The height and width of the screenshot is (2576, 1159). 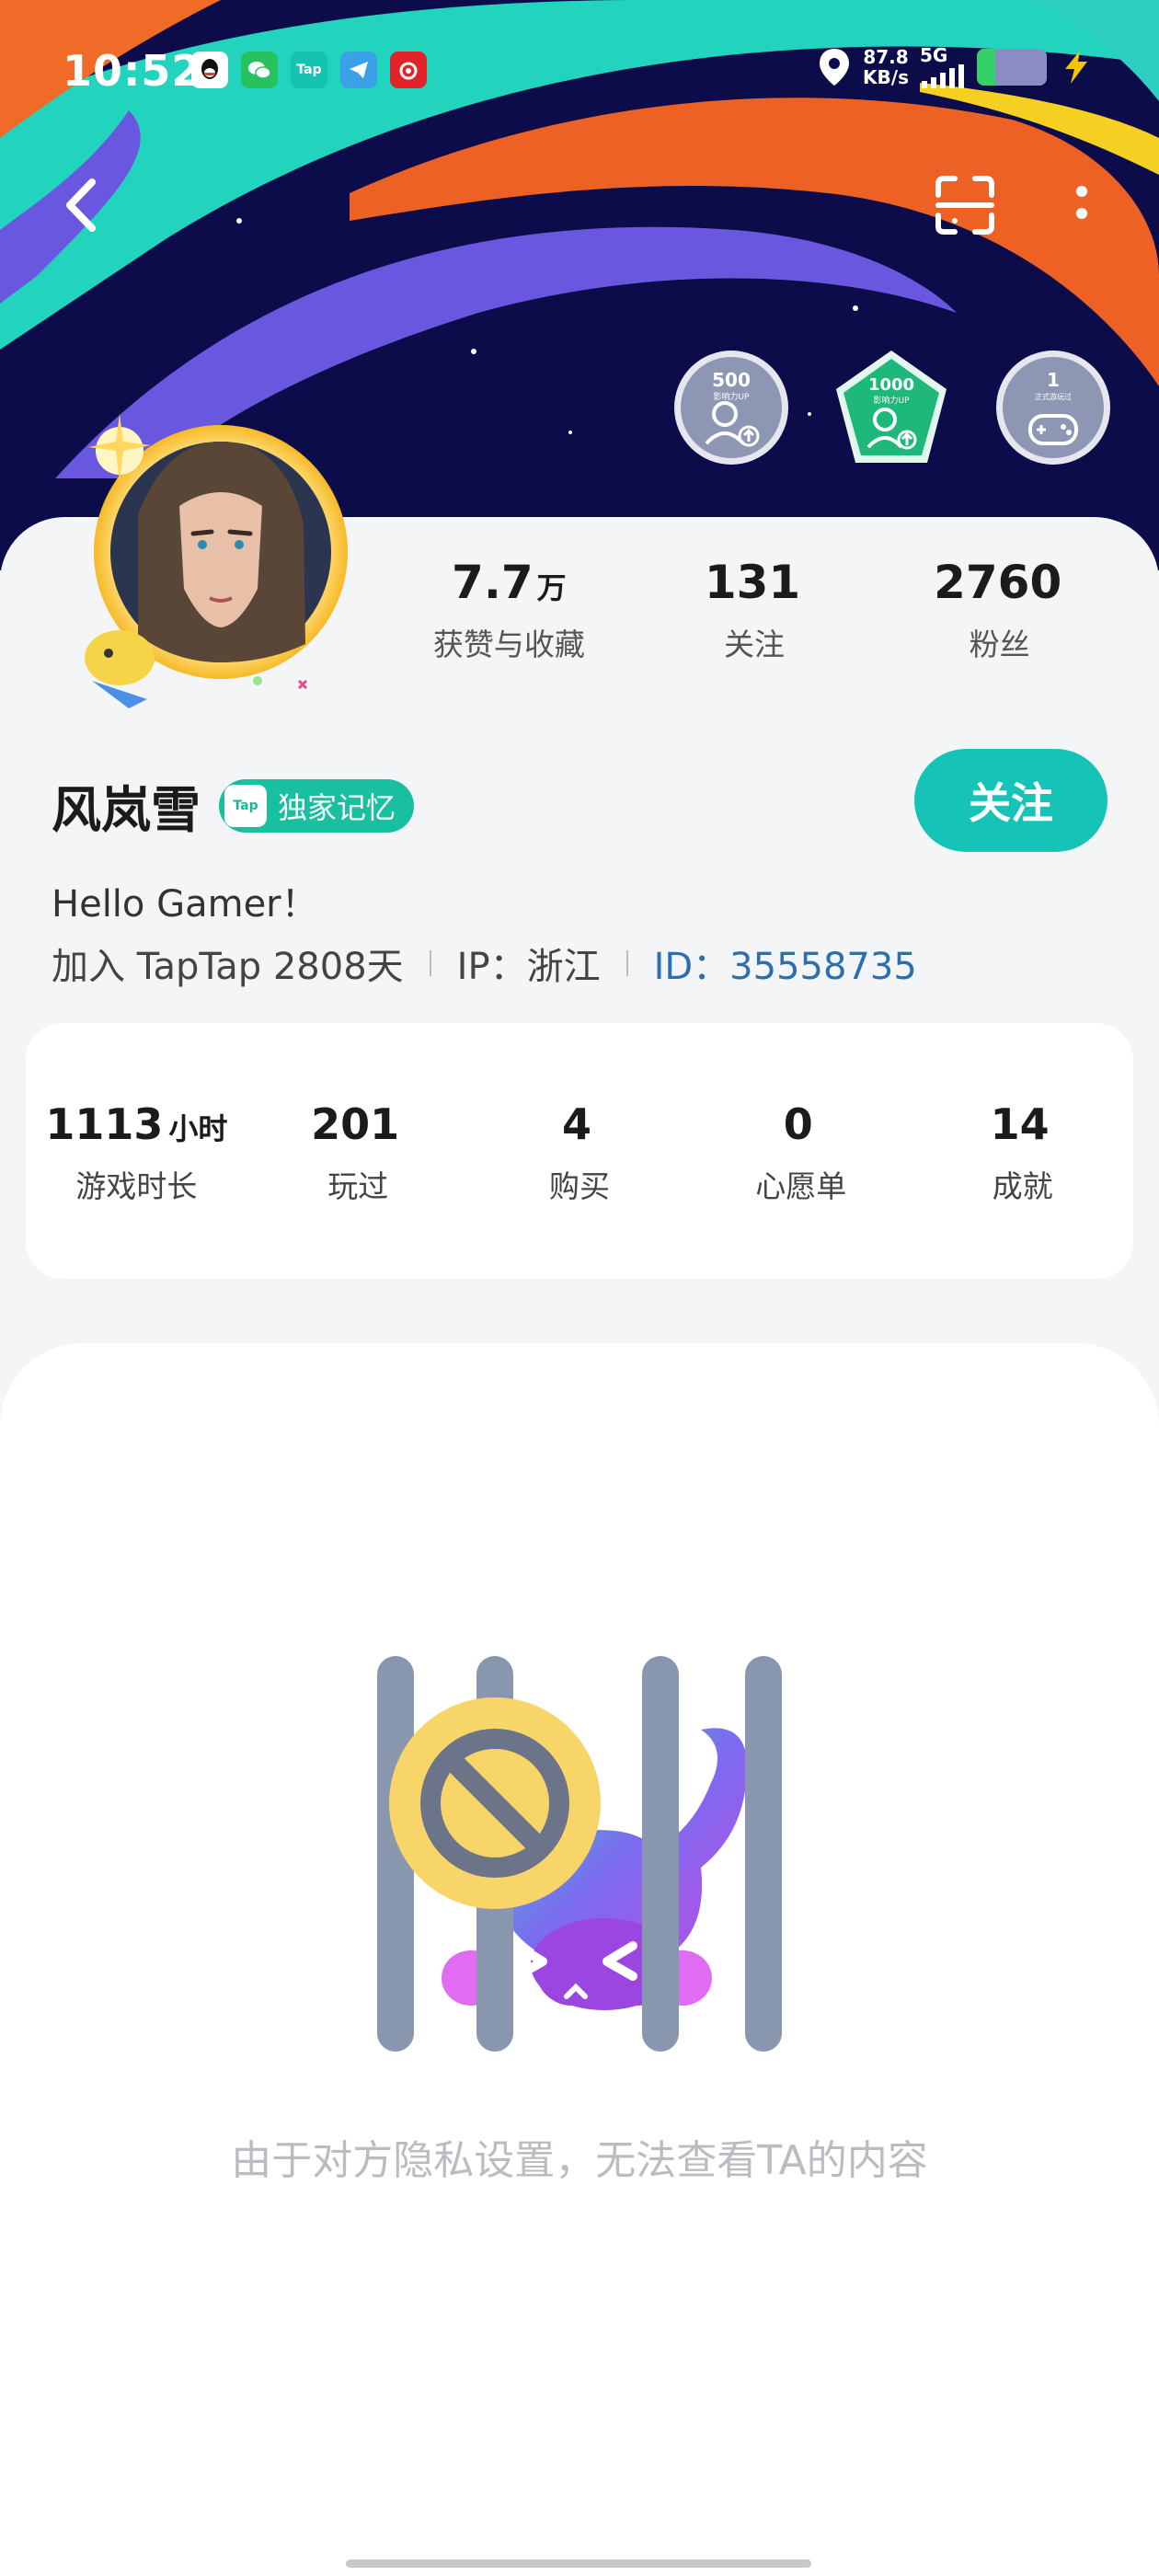 What do you see at coordinates (1076, 67) in the screenshot?
I see `charging-bolt-icon` at bounding box center [1076, 67].